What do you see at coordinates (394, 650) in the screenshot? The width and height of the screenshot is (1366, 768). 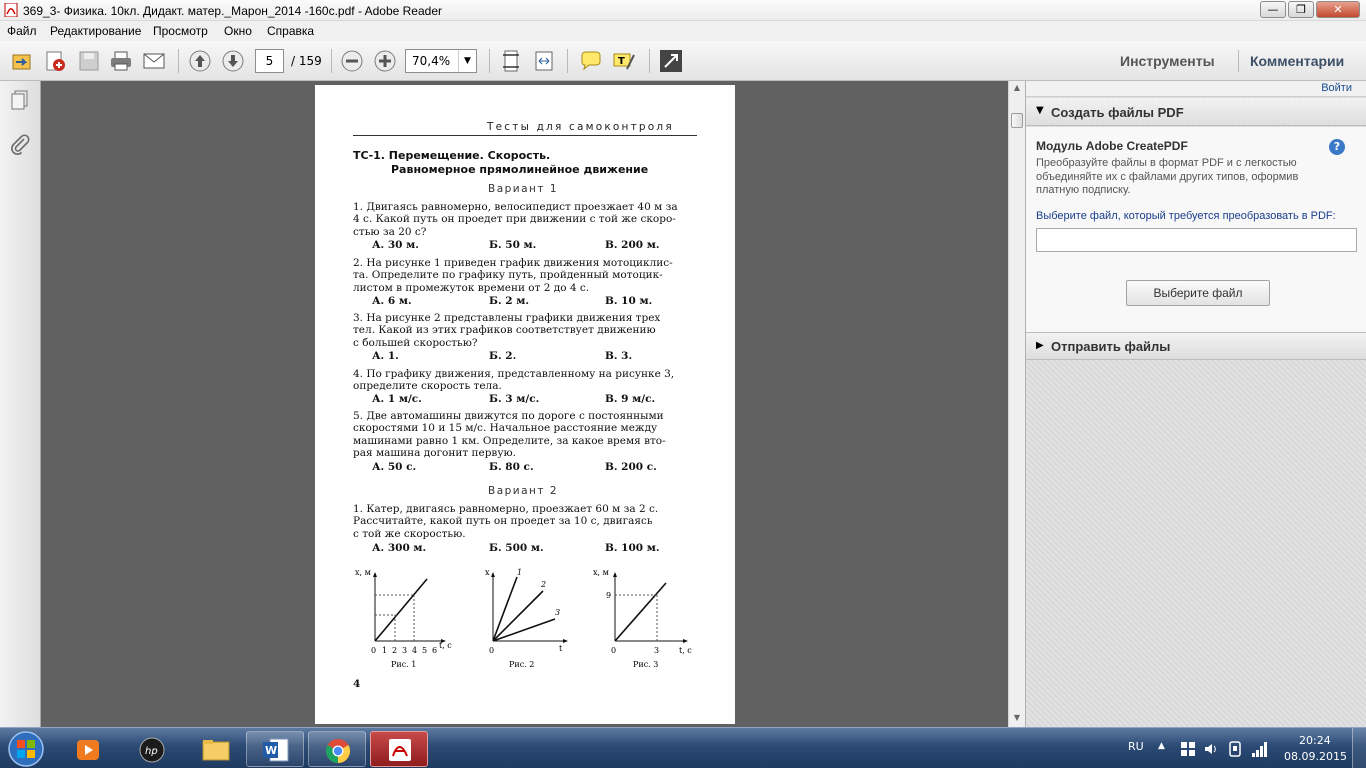 I see `fig1-tick: 2` at bounding box center [394, 650].